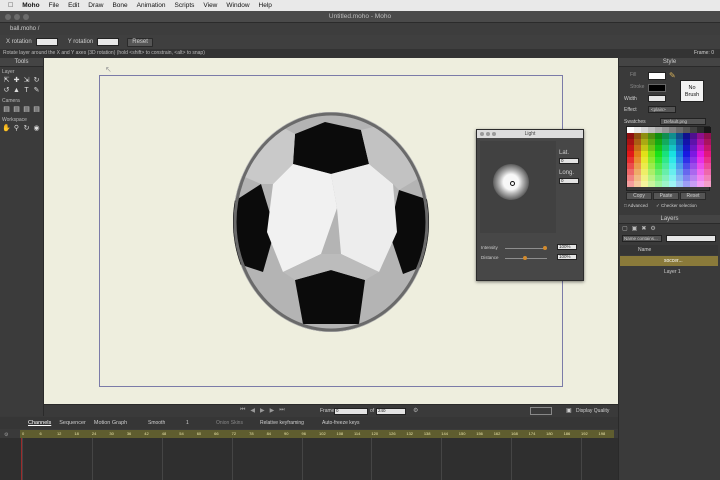 This screenshot has height=480, width=720. Describe the element at coordinates (36, 90) in the screenshot. I see `pen-icon: ✎` at that location.